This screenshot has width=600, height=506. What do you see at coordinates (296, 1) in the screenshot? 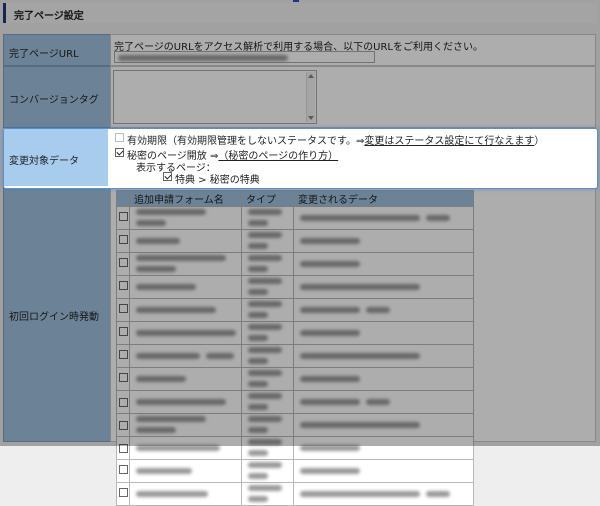
I see `top-accent-mark` at bounding box center [296, 1].